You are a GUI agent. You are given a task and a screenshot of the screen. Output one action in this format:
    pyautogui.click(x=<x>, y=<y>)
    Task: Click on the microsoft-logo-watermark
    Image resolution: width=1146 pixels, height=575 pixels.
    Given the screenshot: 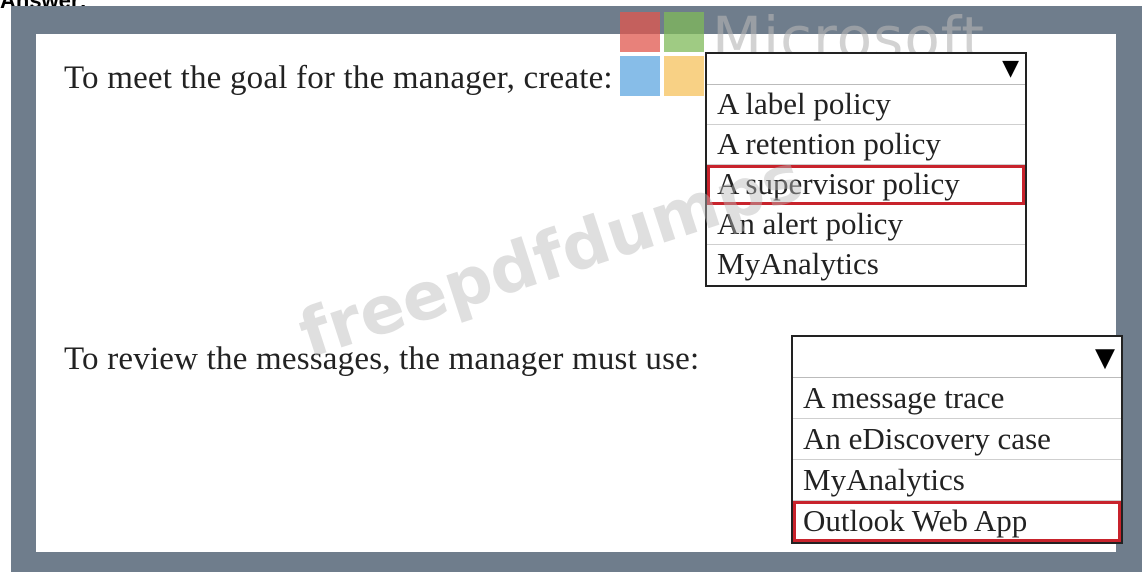 What is the action you would take?
    pyautogui.click(x=662, y=56)
    